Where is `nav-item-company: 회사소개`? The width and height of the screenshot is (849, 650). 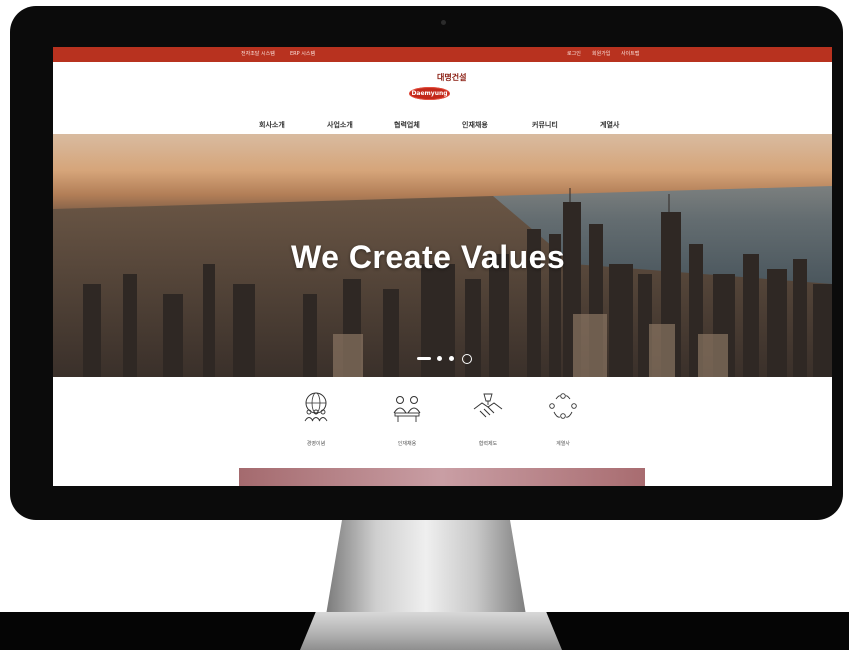 nav-item-company: 회사소개 is located at coordinates (272, 125).